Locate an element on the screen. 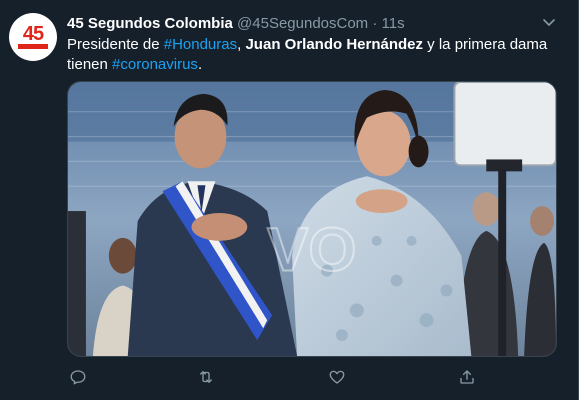 The width and height of the screenshot is (579, 400). retweet-icon is located at coordinates (206, 377).